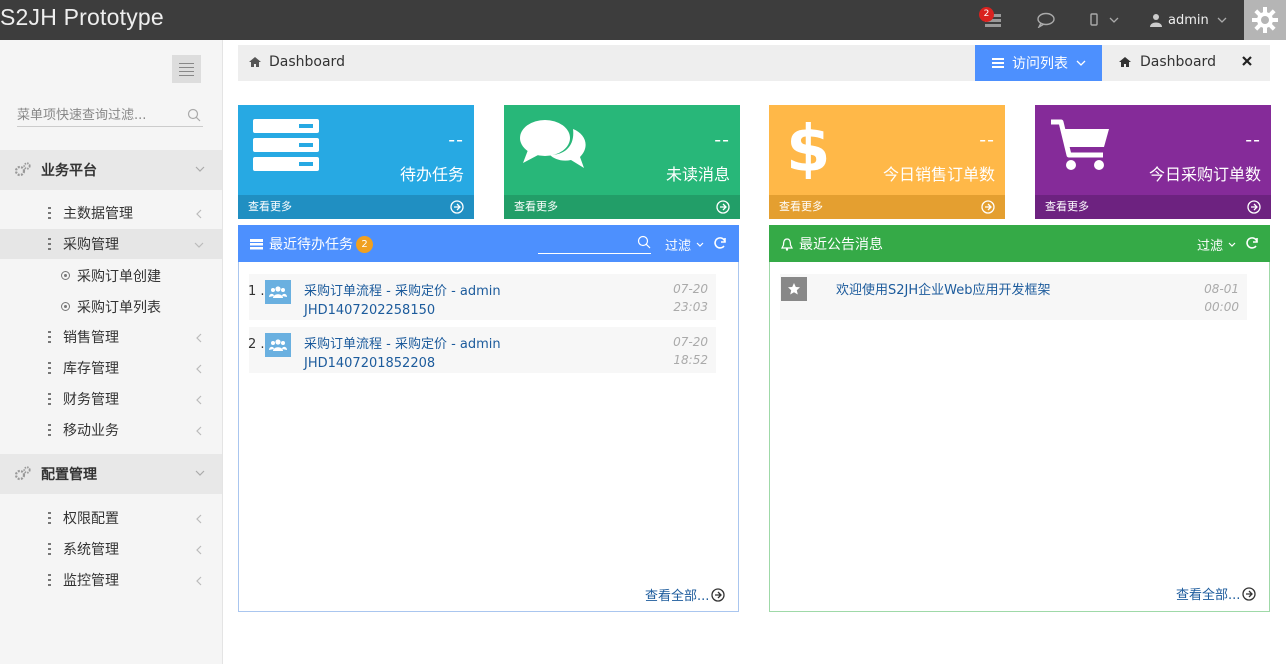 Image resolution: width=1286 pixels, height=664 pixels. What do you see at coordinates (111, 368) in the screenshot?
I see `sidebar-item-inventory: 库存管理` at bounding box center [111, 368].